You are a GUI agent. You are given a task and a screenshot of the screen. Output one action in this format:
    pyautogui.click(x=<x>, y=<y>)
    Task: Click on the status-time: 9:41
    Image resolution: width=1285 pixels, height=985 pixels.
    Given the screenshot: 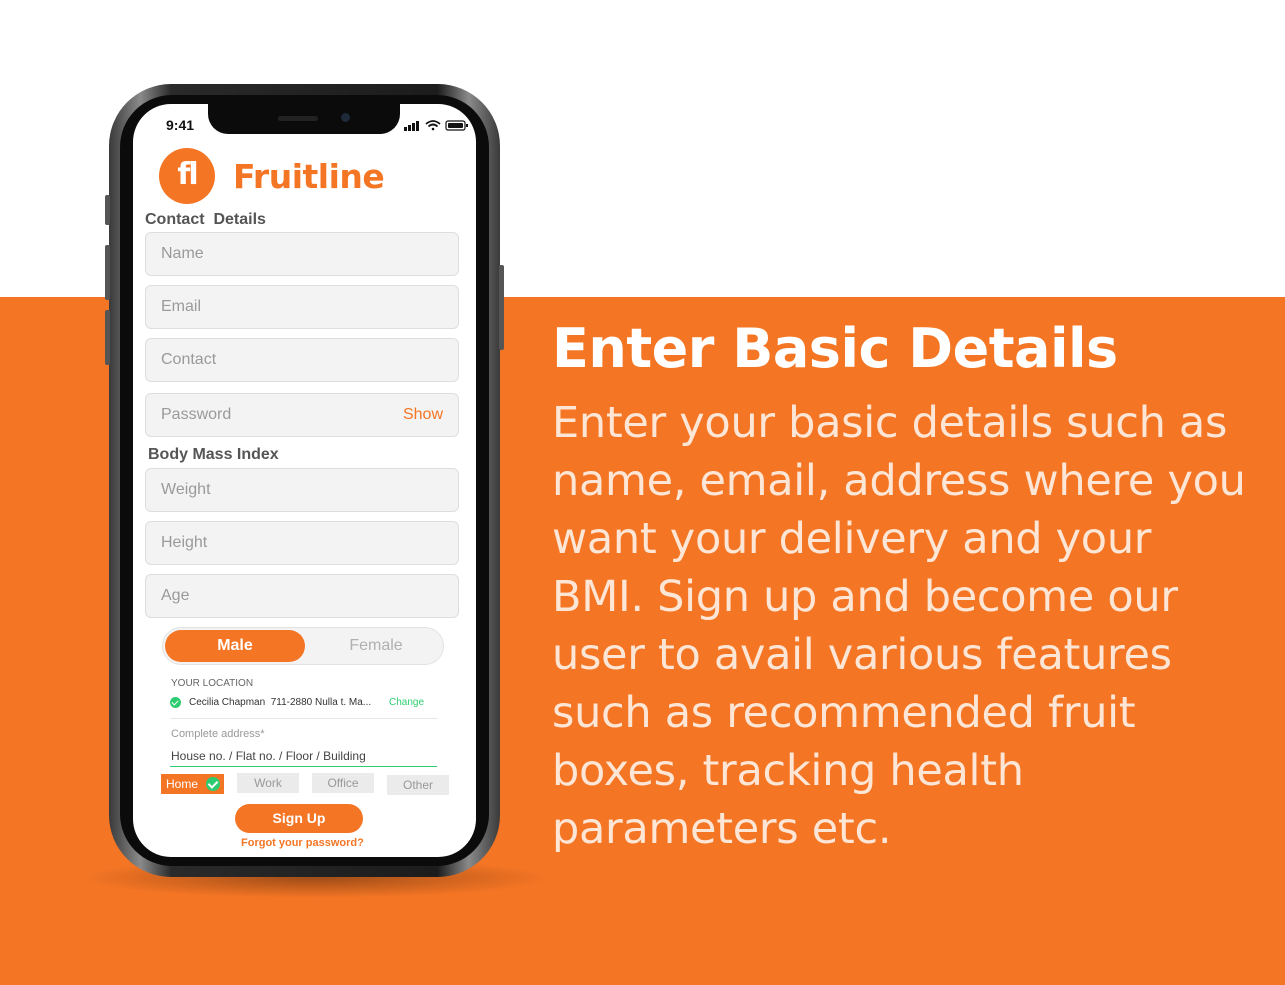 What is the action you would take?
    pyautogui.click(x=180, y=125)
    